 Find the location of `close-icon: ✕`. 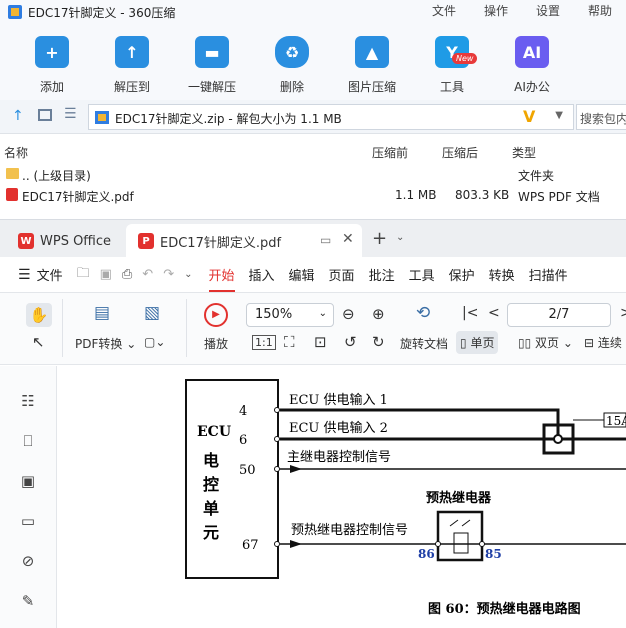

close-icon: ✕ is located at coordinates (348, 239).